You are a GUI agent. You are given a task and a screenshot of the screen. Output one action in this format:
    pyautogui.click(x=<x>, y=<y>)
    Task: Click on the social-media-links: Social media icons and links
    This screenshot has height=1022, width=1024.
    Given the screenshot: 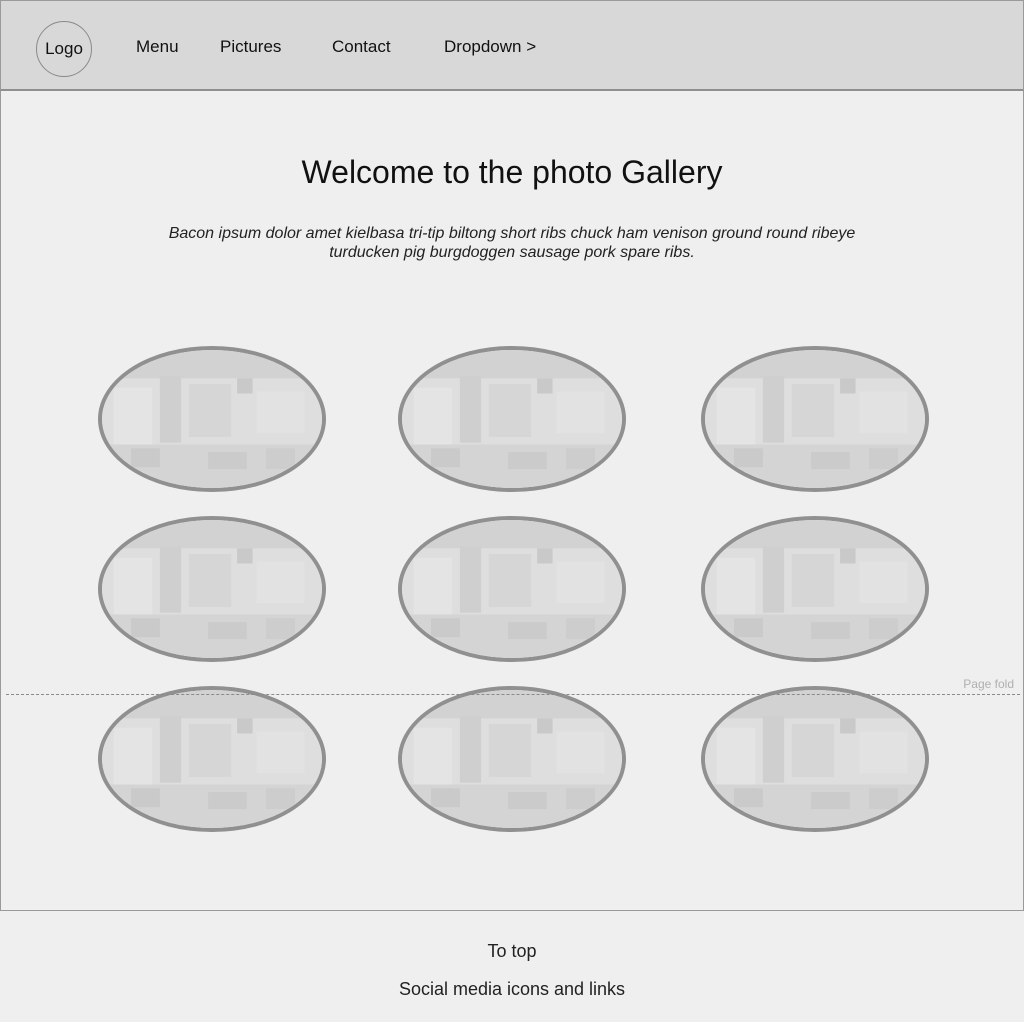 What is the action you would take?
    pyautogui.click(x=512, y=989)
    